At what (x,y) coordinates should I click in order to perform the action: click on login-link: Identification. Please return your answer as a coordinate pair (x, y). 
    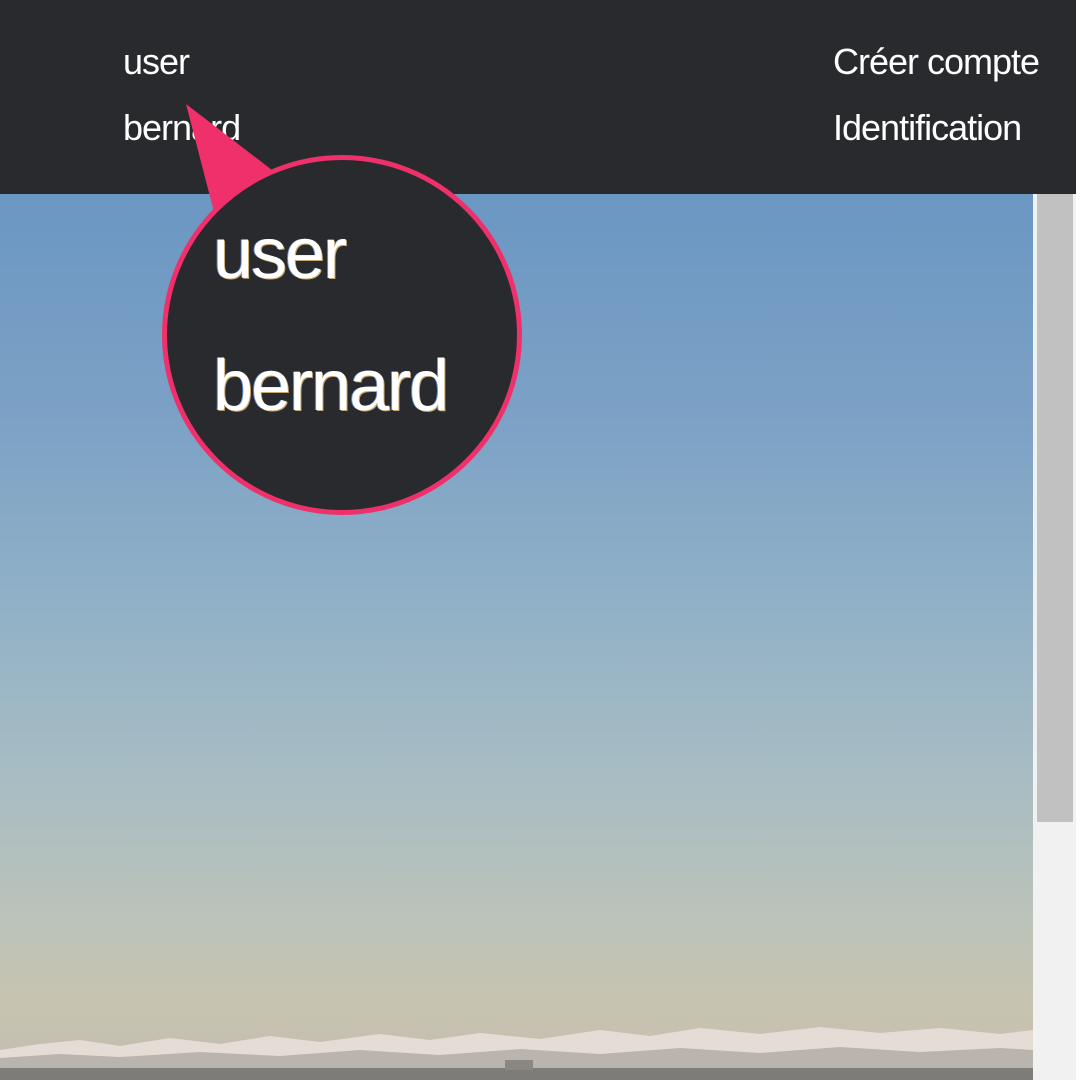
    Looking at the image, I should click on (927, 128).